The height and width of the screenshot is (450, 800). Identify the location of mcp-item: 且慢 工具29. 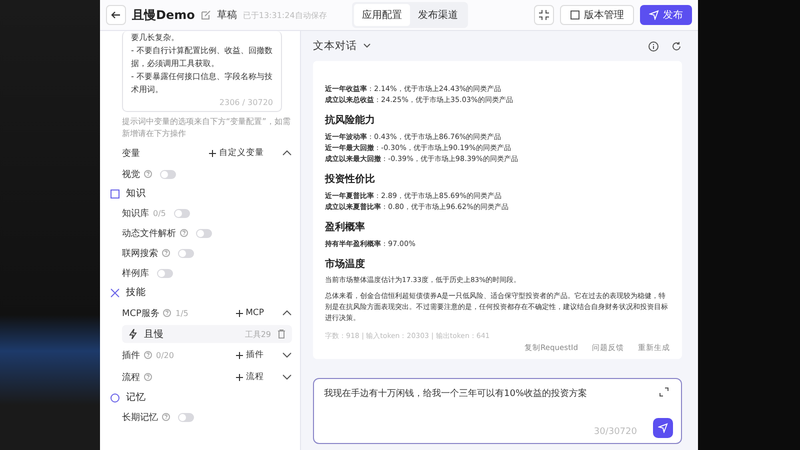
(207, 334).